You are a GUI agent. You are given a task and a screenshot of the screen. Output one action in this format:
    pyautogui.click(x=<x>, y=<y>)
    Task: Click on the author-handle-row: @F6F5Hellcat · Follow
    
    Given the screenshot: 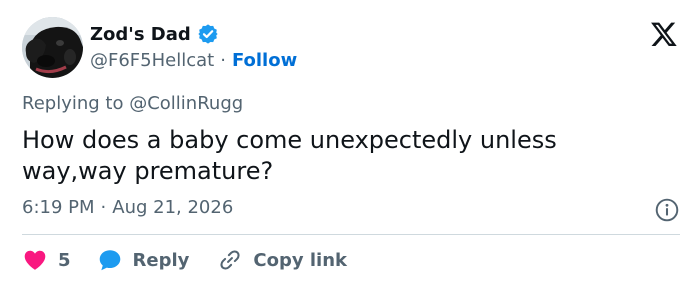 What is the action you would take?
    pyautogui.click(x=193, y=60)
    